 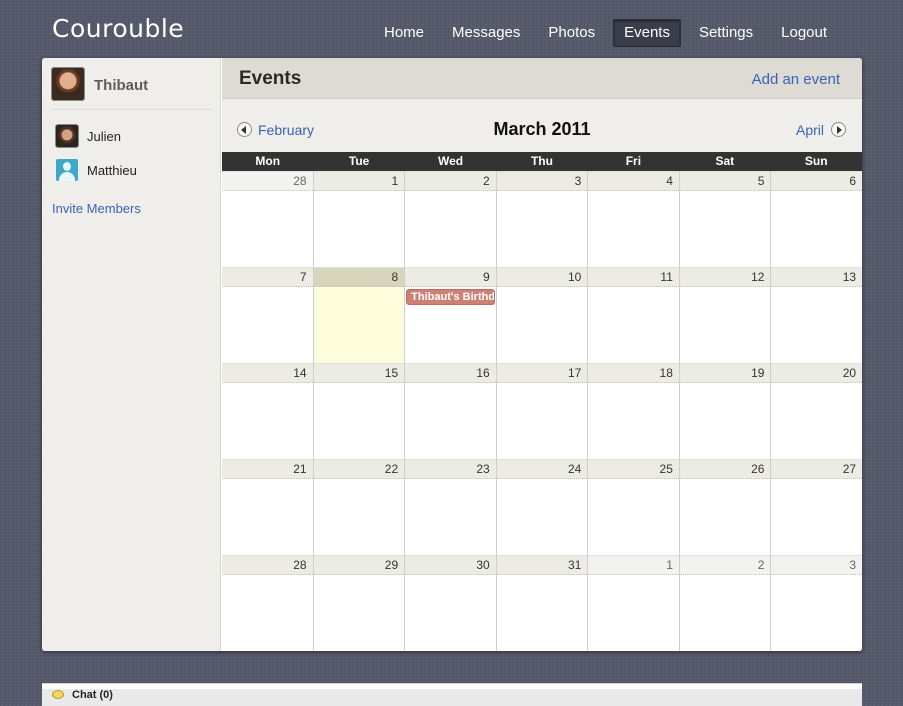 I want to click on calendar-week: 21 22 23 24 25 26 27, so click(x=542, y=507).